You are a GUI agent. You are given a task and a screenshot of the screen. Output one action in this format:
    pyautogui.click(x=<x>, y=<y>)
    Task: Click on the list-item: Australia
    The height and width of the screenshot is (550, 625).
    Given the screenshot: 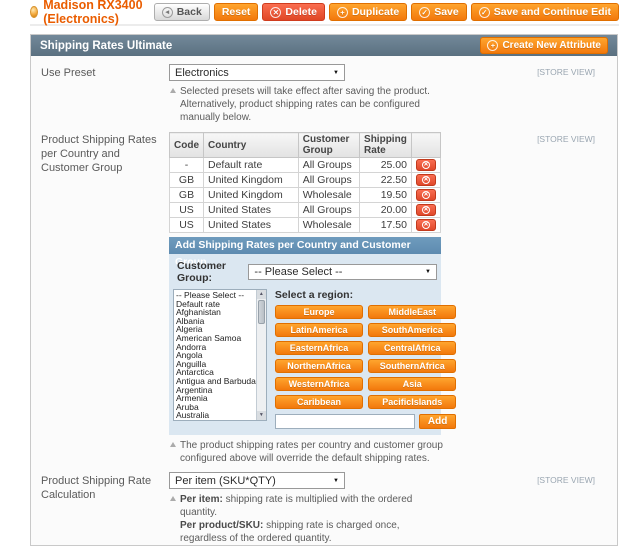 What is the action you would take?
    pyautogui.click(x=215, y=415)
    